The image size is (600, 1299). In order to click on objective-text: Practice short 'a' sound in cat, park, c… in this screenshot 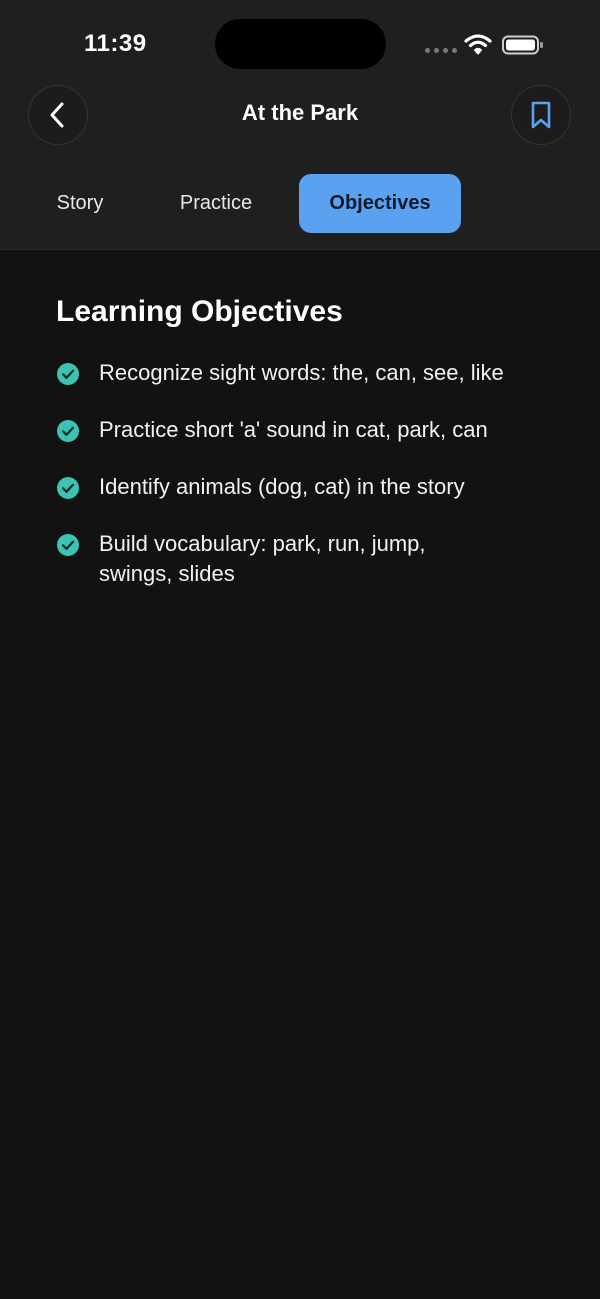, I will do `click(293, 429)`.